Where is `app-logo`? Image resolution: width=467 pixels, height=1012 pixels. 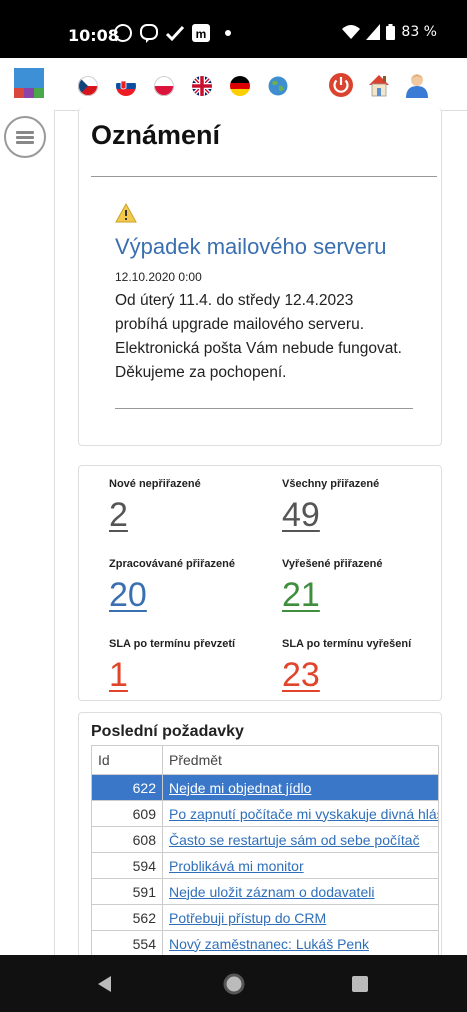 app-logo is located at coordinates (29, 83).